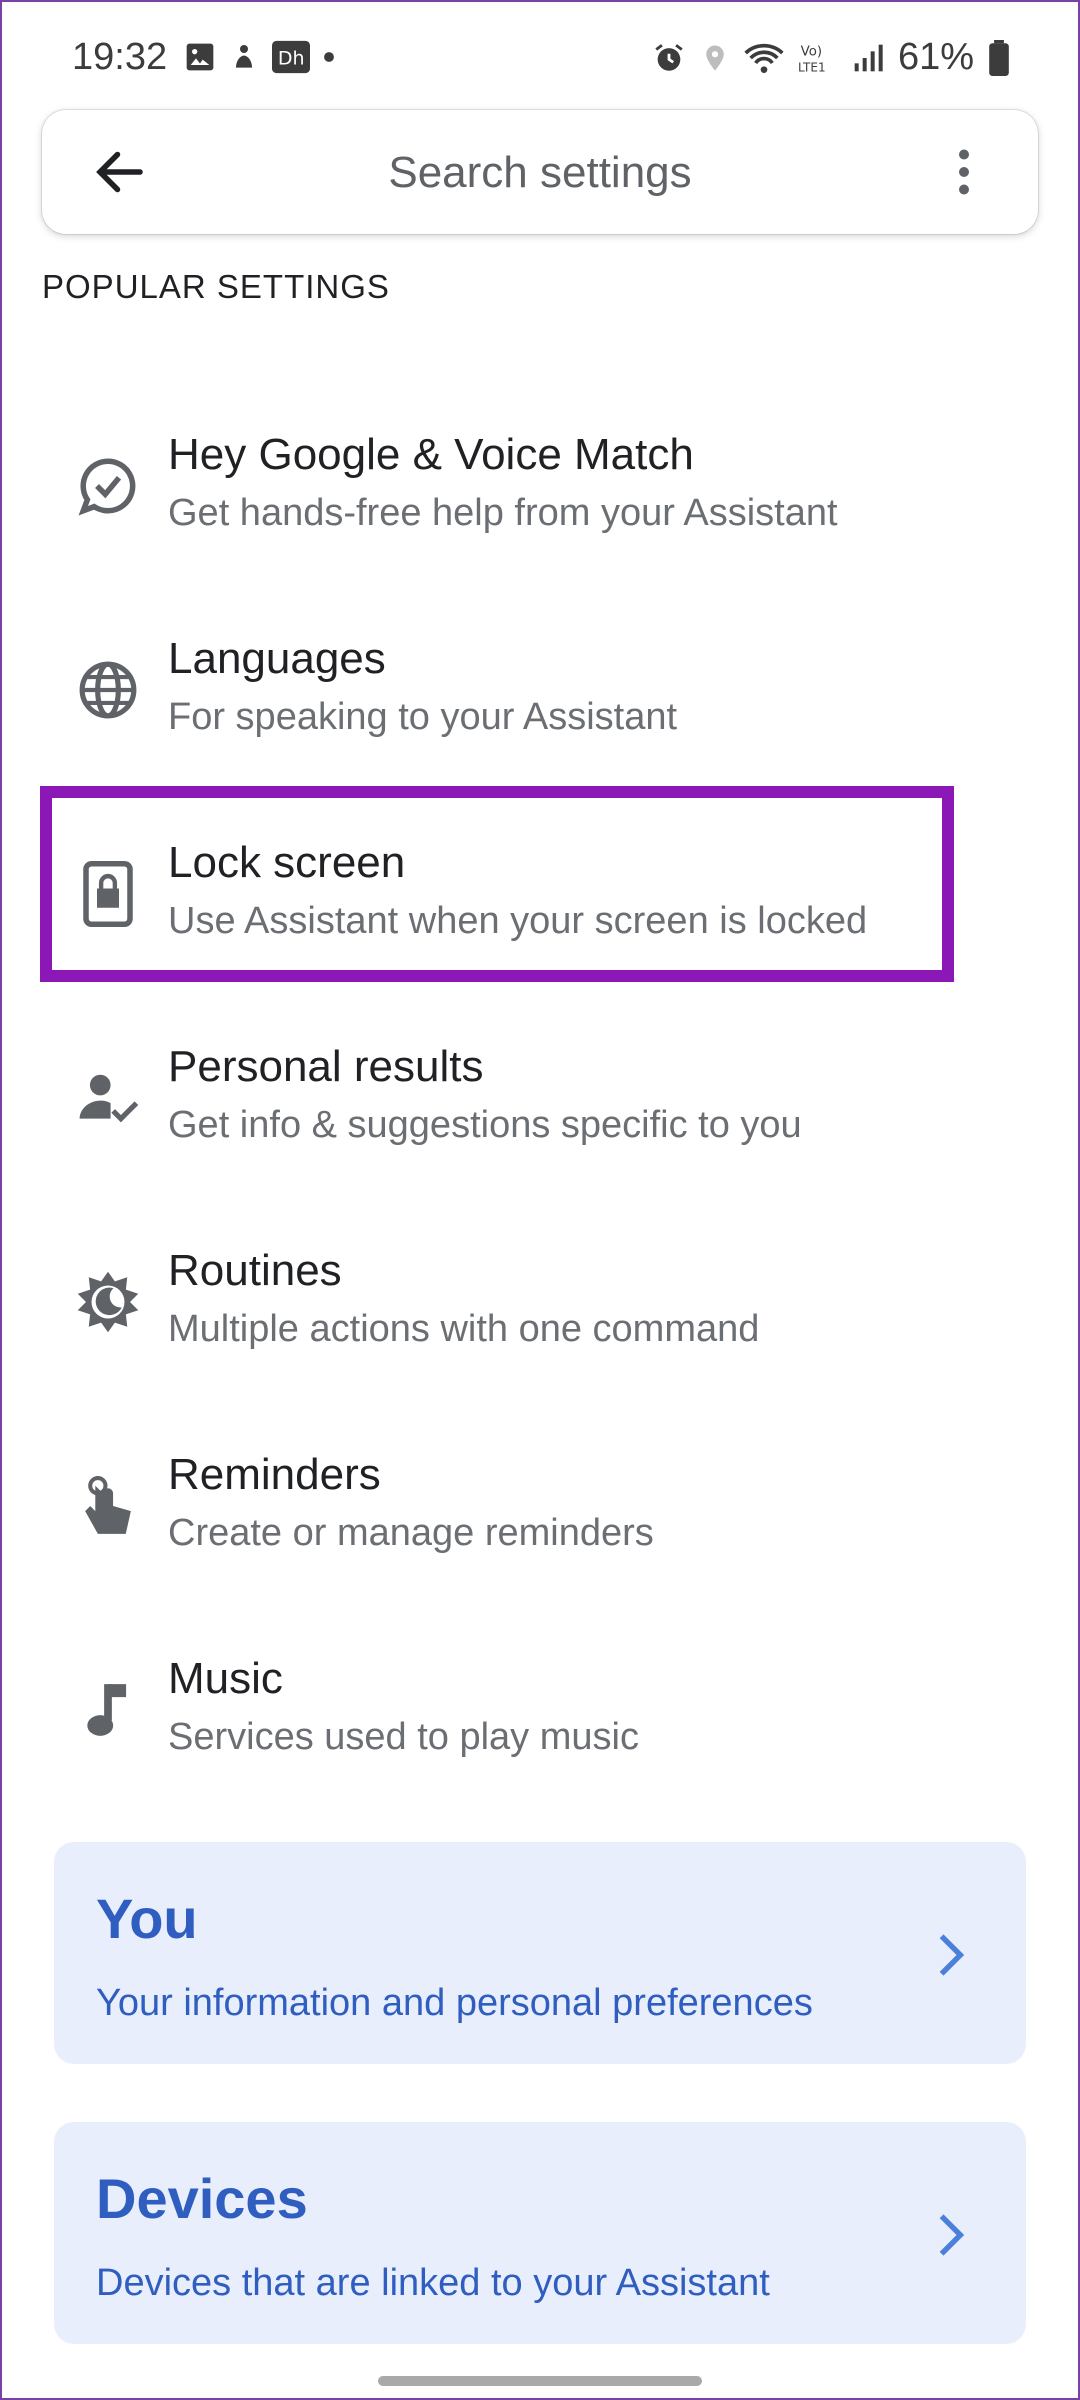 The image size is (1080, 2400). What do you see at coordinates (812, 67) in the screenshot?
I see `svg-text: LTE1` at bounding box center [812, 67].